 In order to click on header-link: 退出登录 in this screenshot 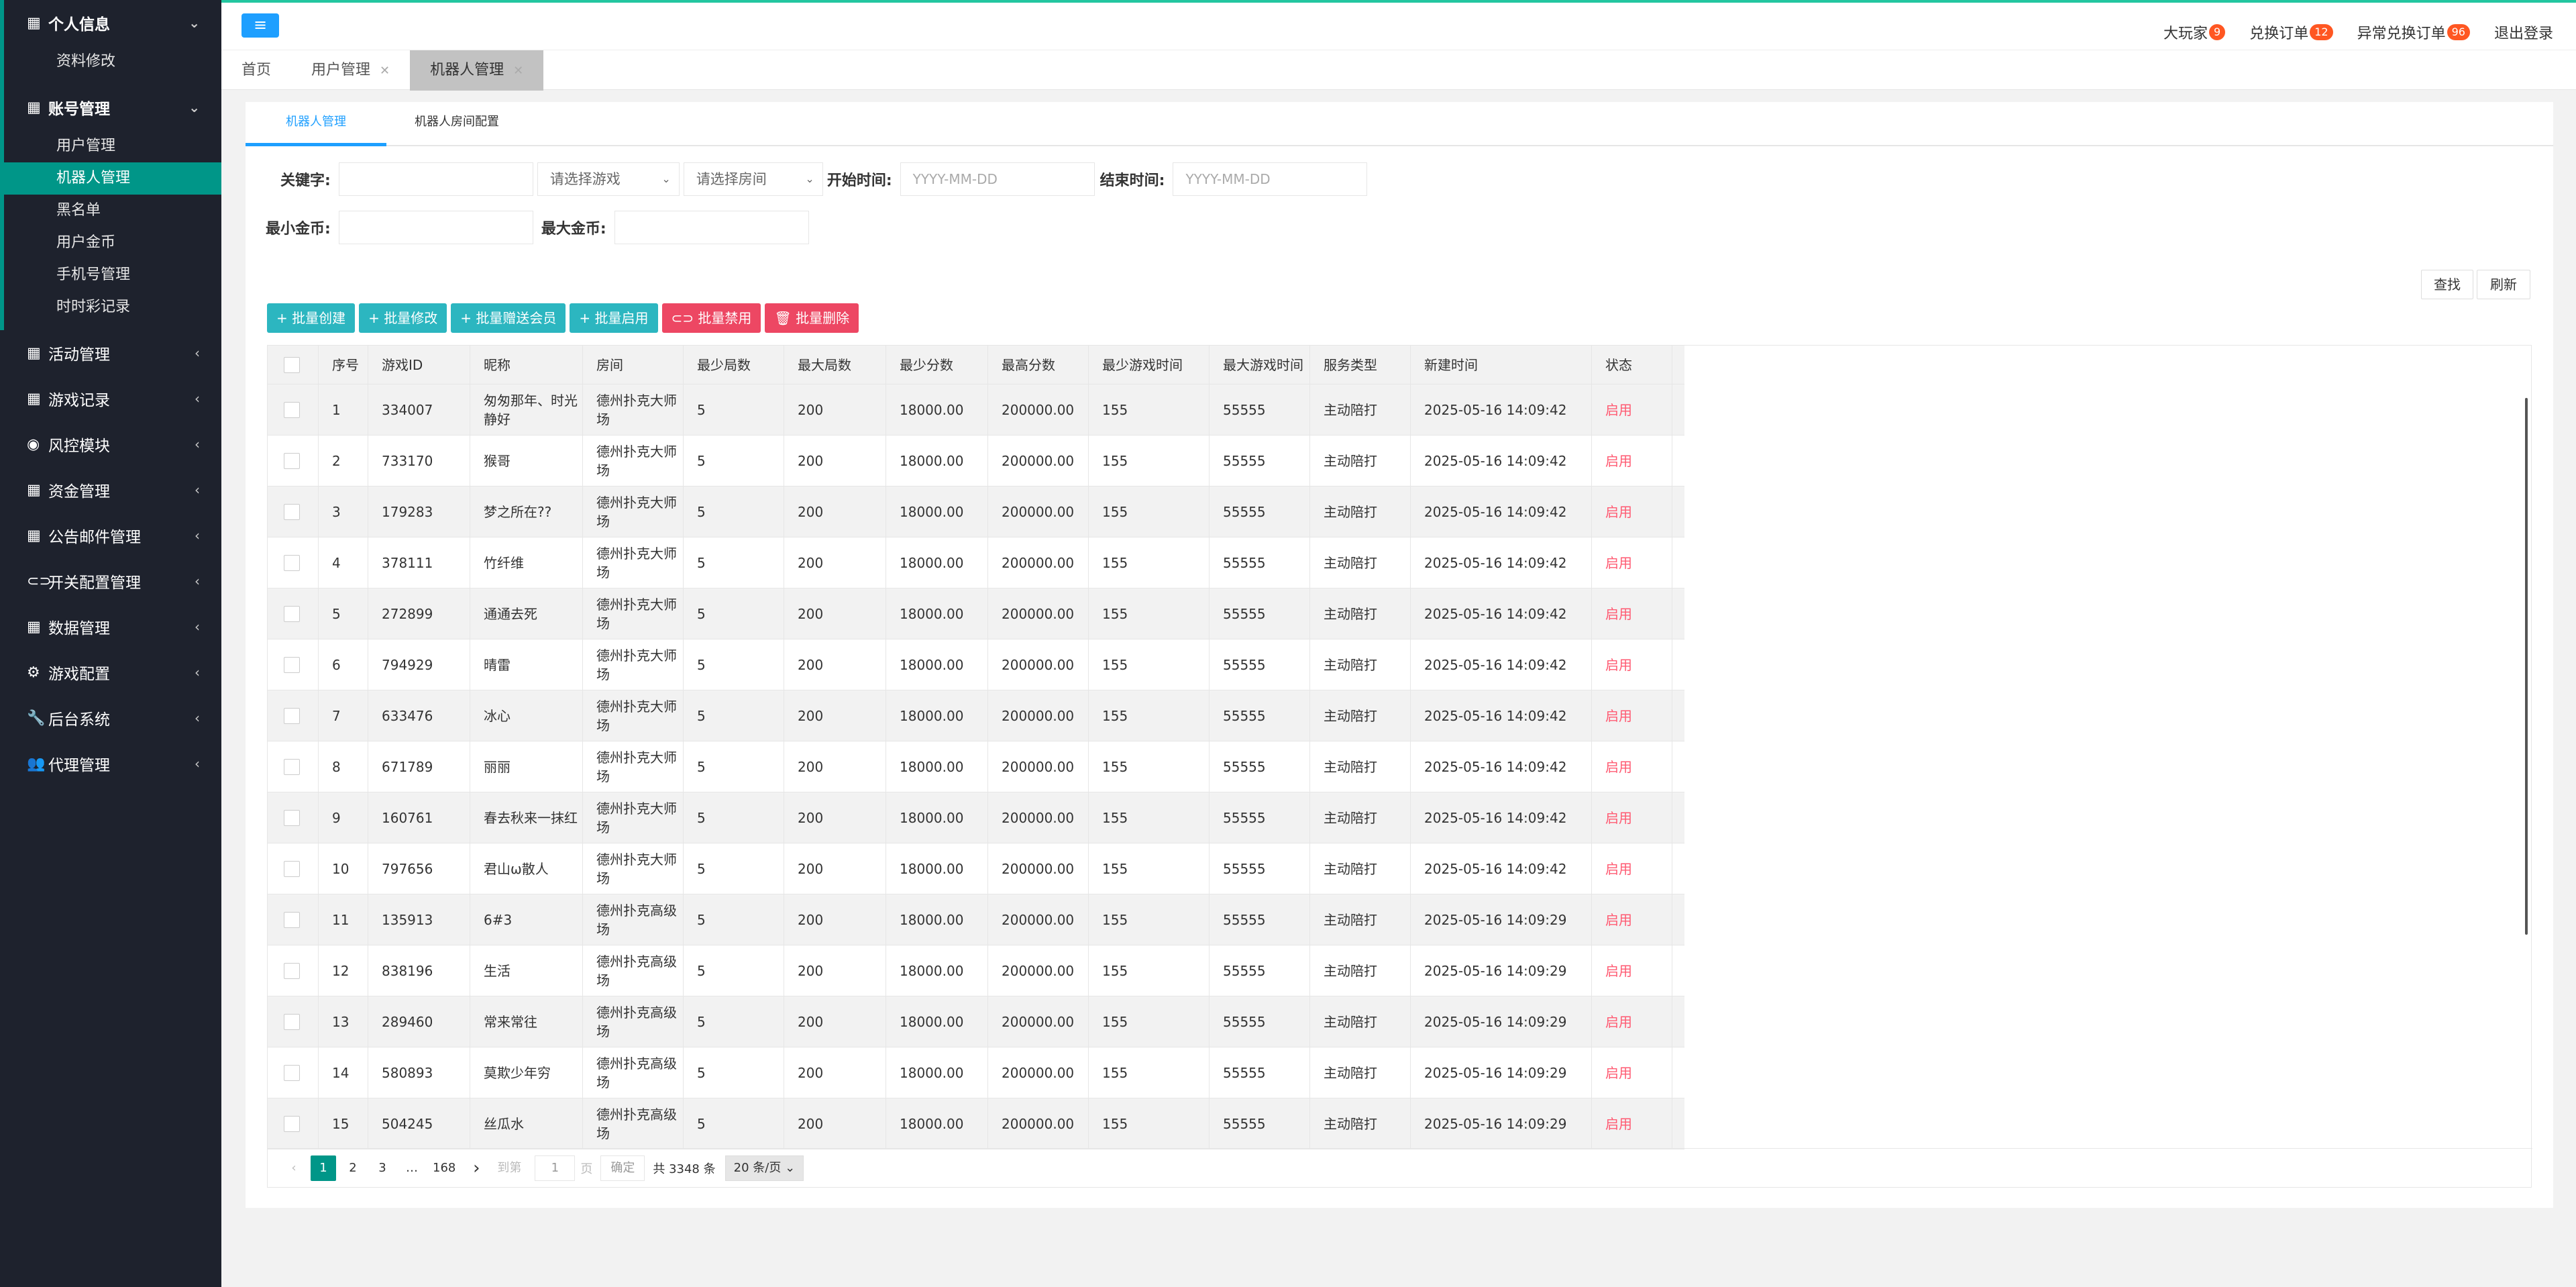, I will do `click(2523, 32)`.